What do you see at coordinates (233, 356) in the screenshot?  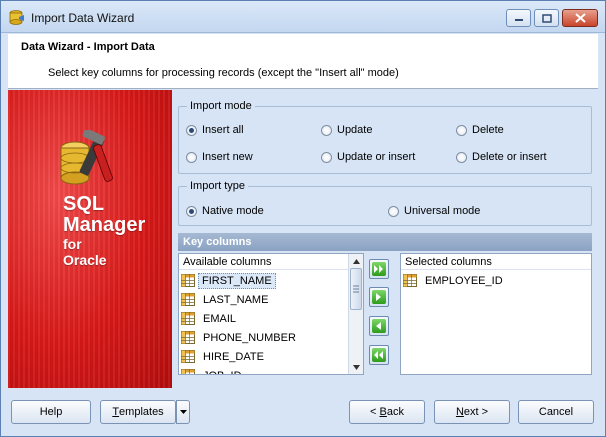 I see `list-item-label: HIRE_DATE` at bounding box center [233, 356].